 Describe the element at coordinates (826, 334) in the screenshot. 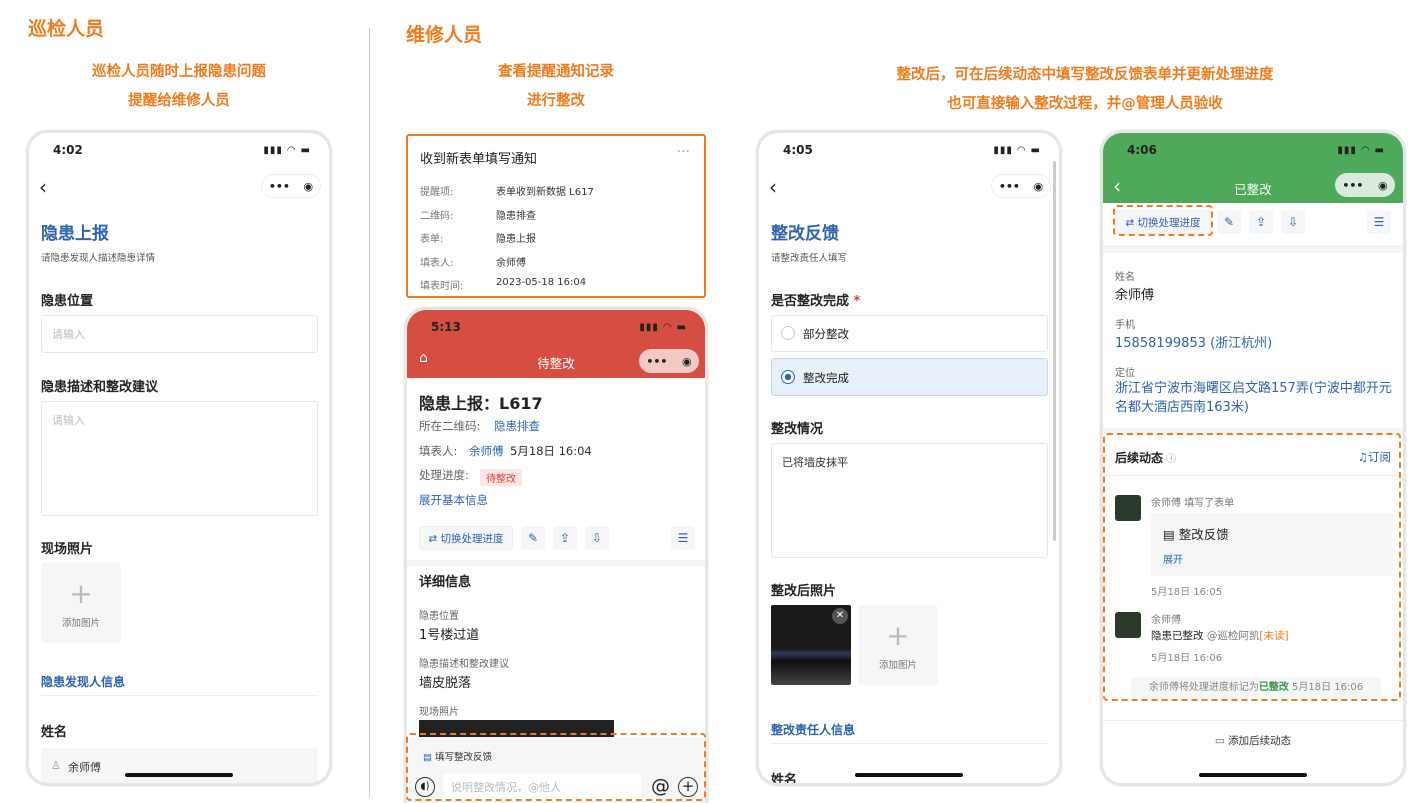

I see `option-label: 部分整改` at that location.